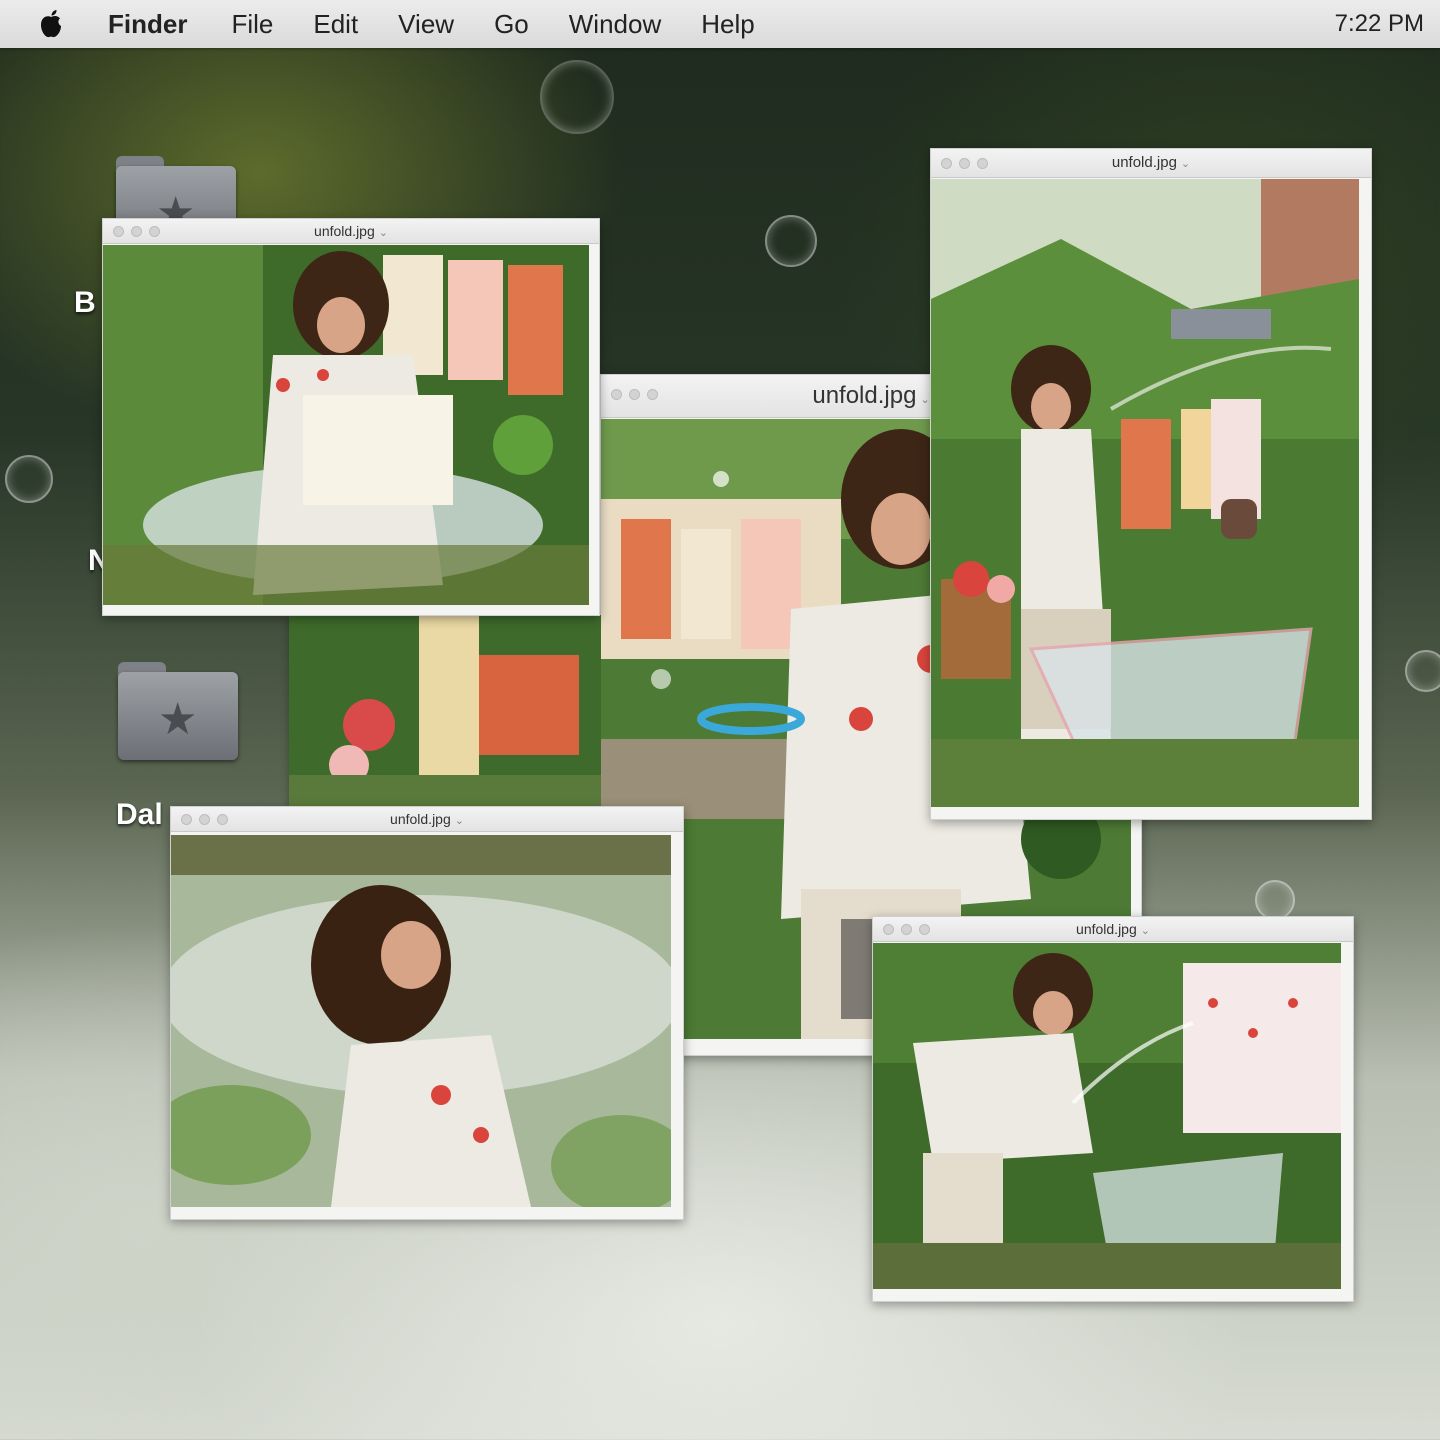 This screenshot has width=1440, height=1440. What do you see at coordinates (51, 24) in the screenshot?
I see `apple-logo-icon` at bounding box center [51, 24].